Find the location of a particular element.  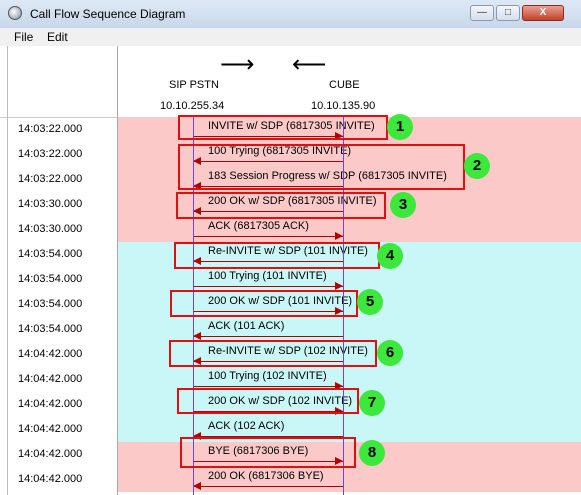

step-number-badge: 8 is located at coordinates (372, 453).